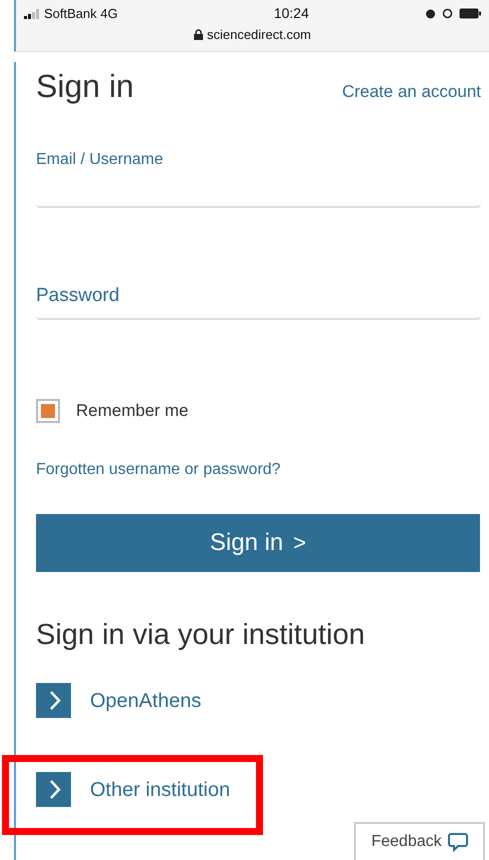 This screenshot has width=489, height=860. I want to click on alarm-icon, so click(430, 13).